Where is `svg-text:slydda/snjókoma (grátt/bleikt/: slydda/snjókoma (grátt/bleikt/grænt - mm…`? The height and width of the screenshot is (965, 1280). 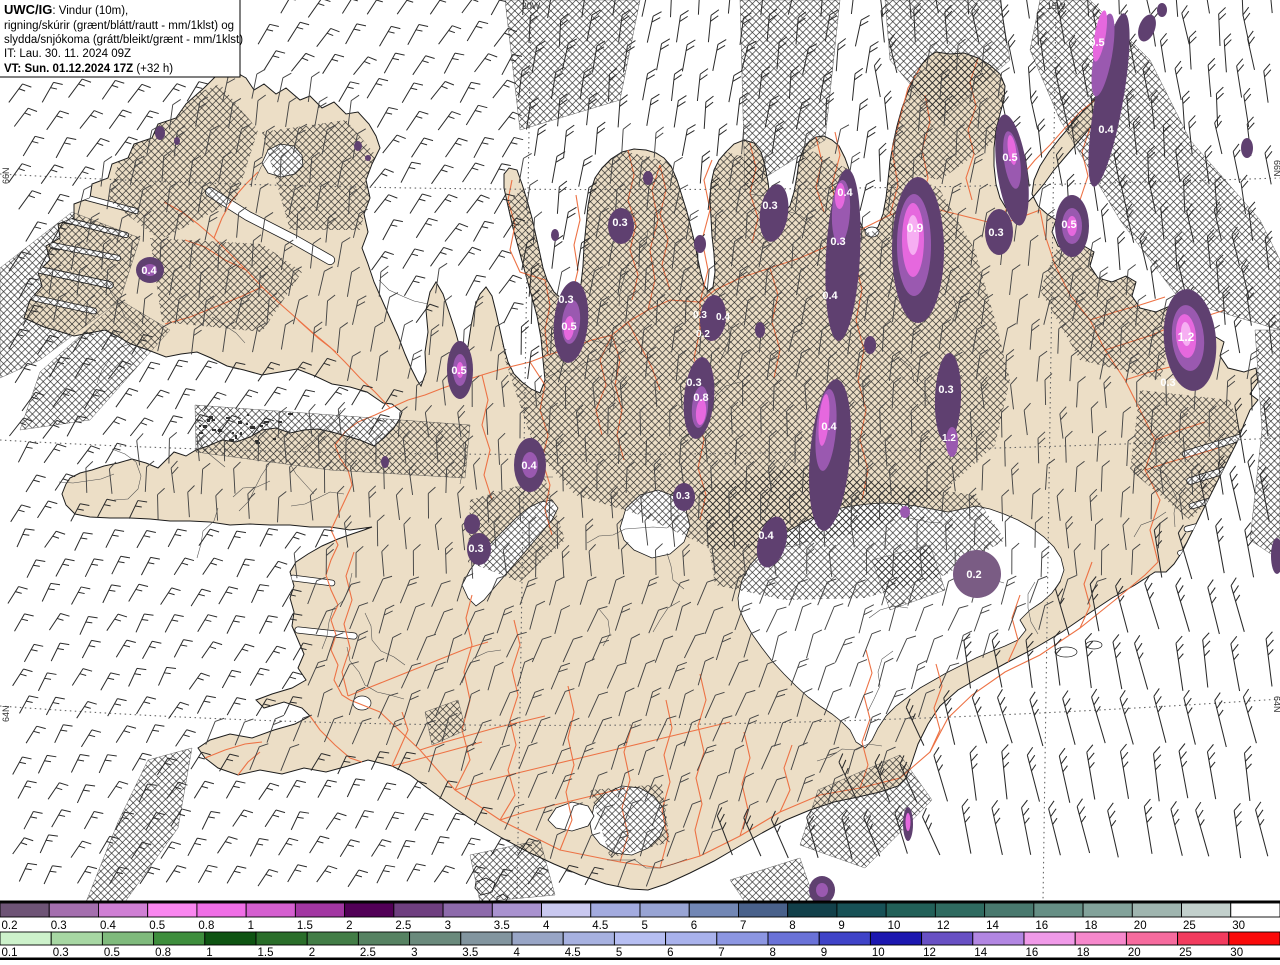
svg-text:slydda/snjókoma (grátt/bleikt/: slydda/snjókoma (grátt/bleikt/grænt - mm… is located at coordinates (123, 40).